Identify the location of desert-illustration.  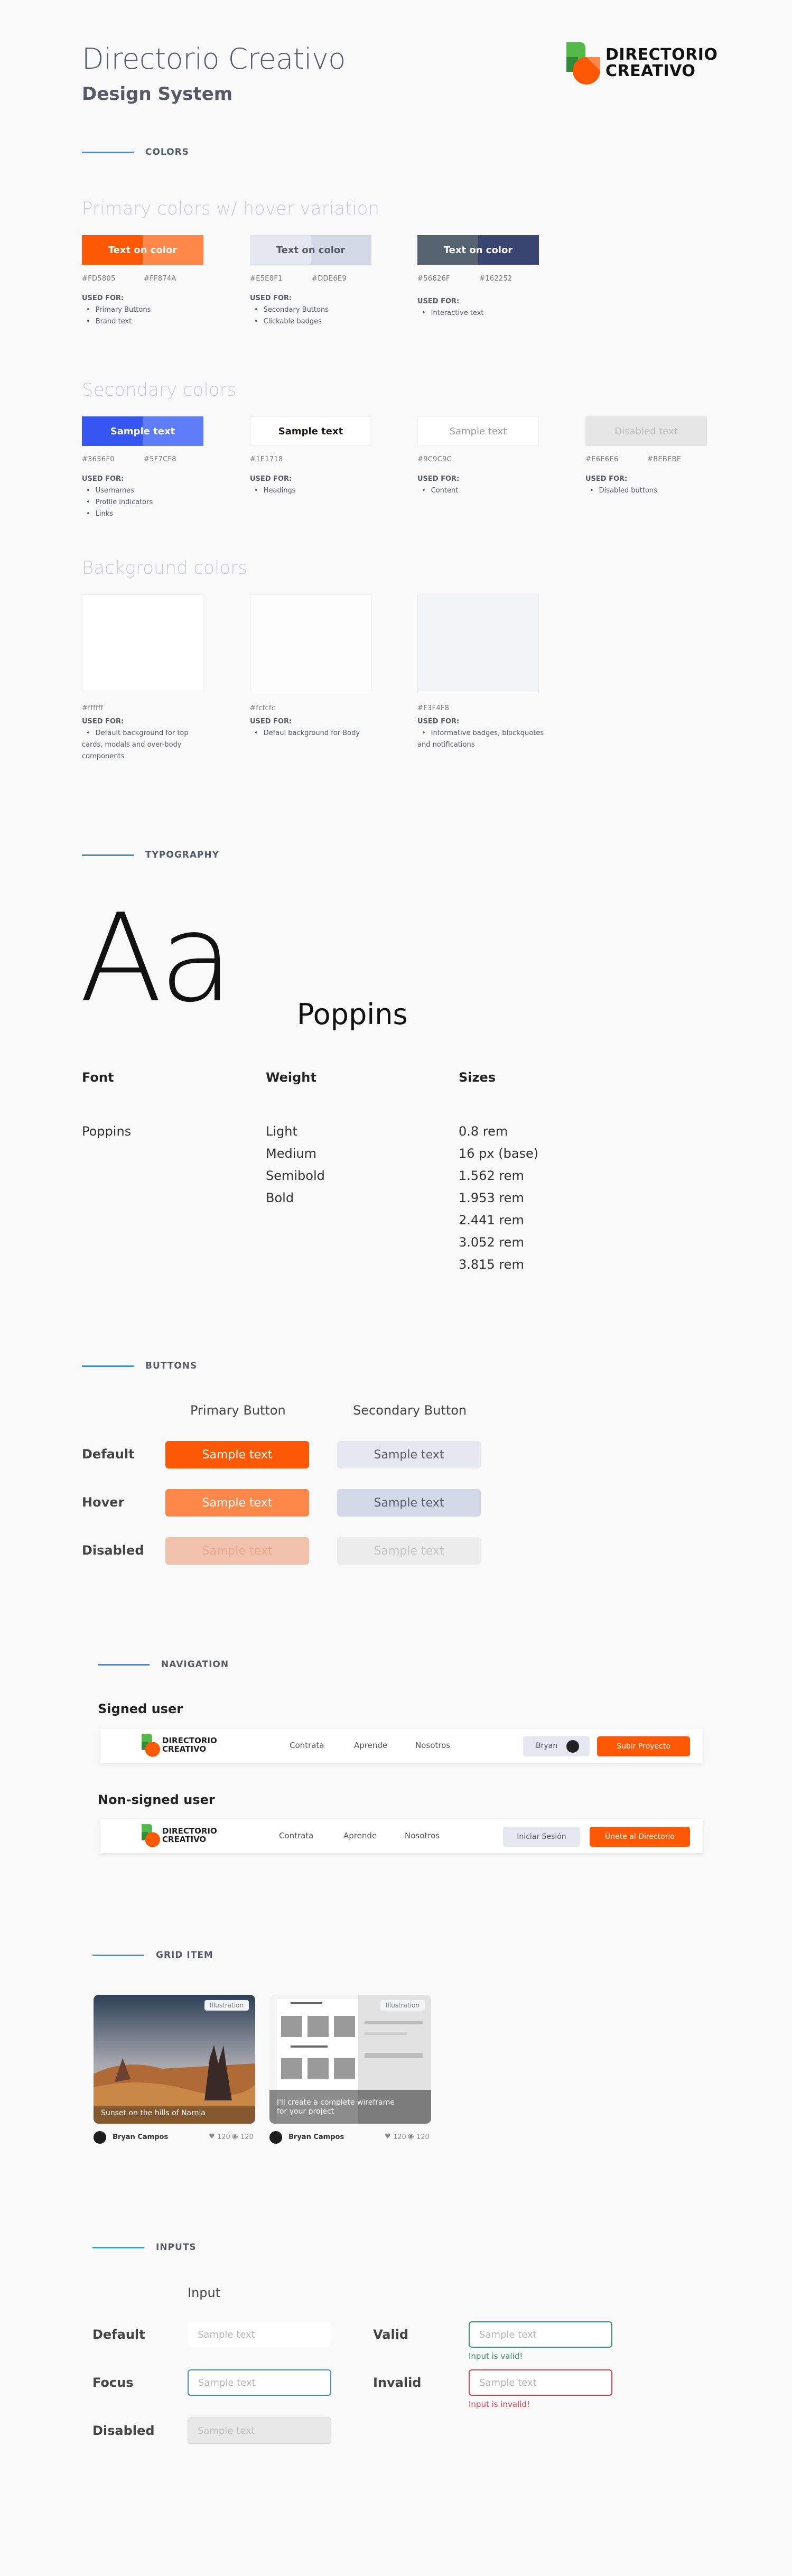
(174, 2059).